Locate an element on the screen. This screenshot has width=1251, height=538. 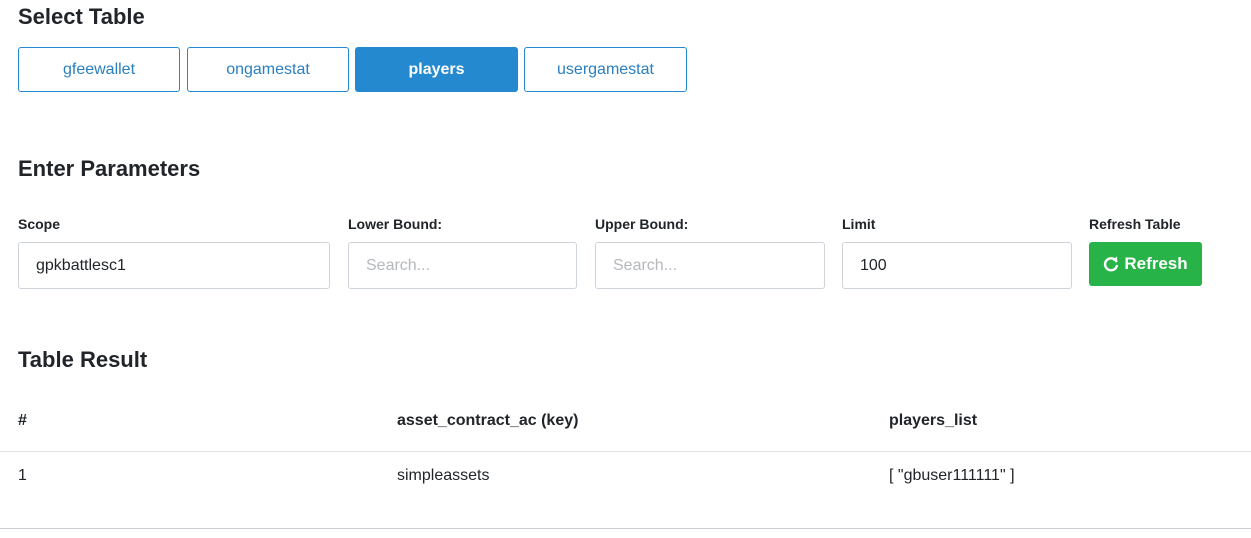
column-header-index: # is located at coordinates (22, 420).